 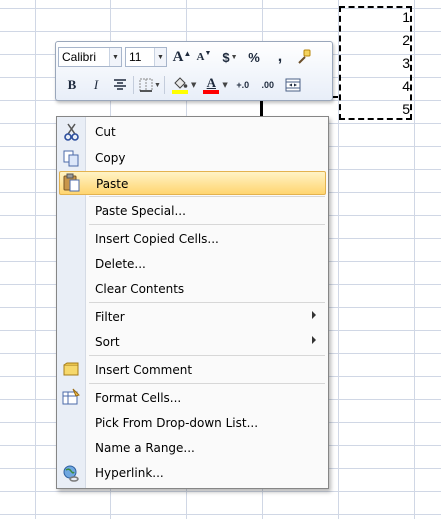 I want to click on menu-item-label: Filter, so click(x=110, y=317).